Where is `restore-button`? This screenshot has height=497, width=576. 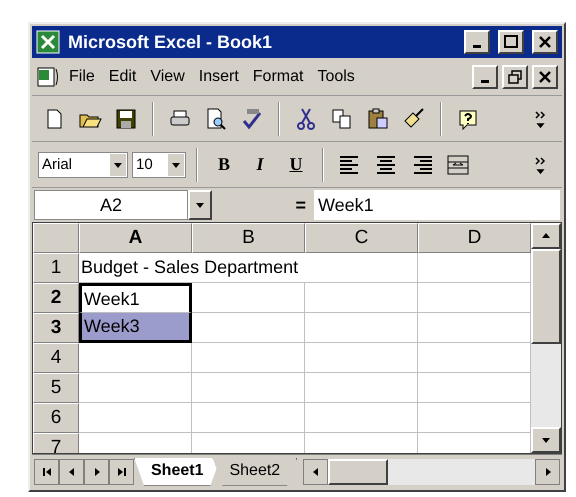 restore-button is located at coordinates (515, 76).